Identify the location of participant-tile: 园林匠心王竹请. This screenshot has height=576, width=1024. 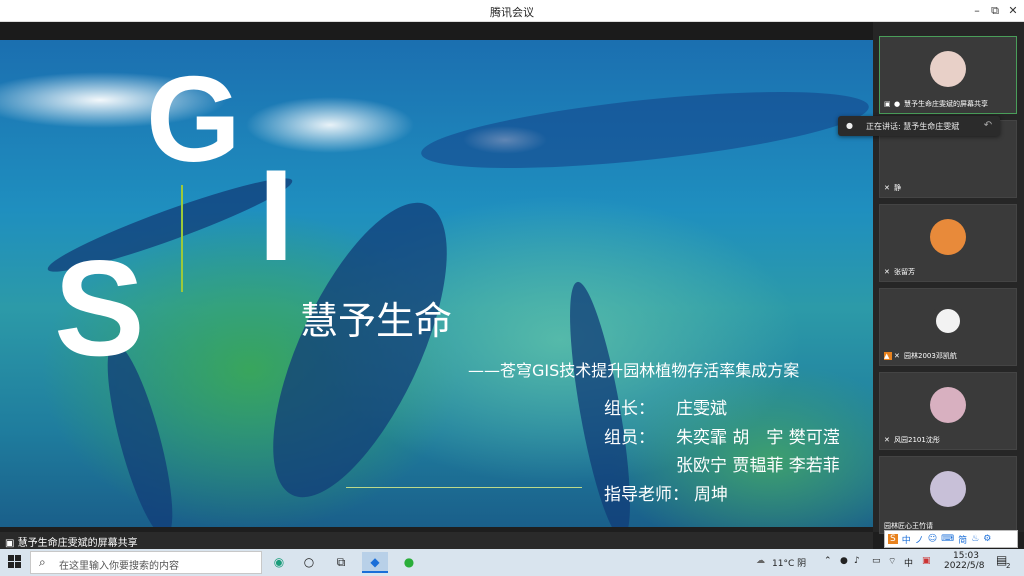
(948, 495).